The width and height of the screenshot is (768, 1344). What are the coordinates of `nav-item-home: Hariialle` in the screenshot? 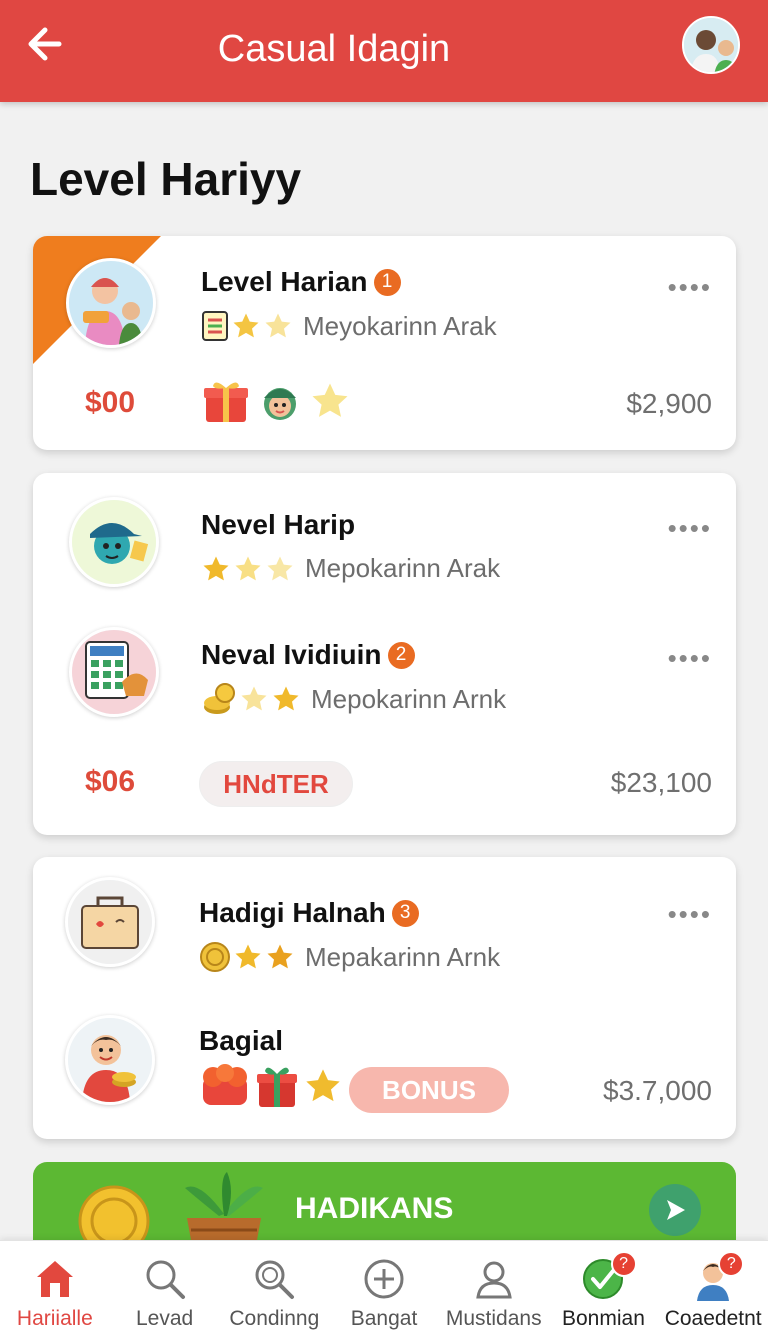 It's located at (55, 1292).